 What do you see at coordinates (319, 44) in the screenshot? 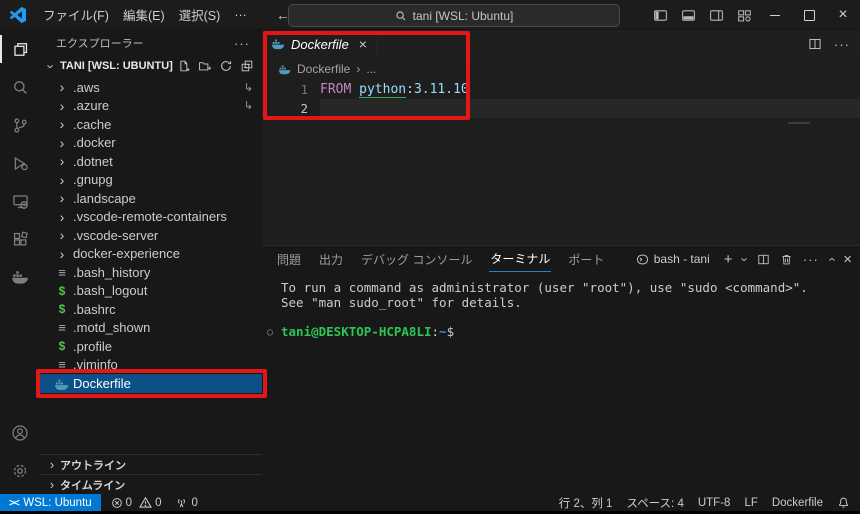
I see `tab-dockerfile: Dockerfile ×` at bounding box center [319, 44].